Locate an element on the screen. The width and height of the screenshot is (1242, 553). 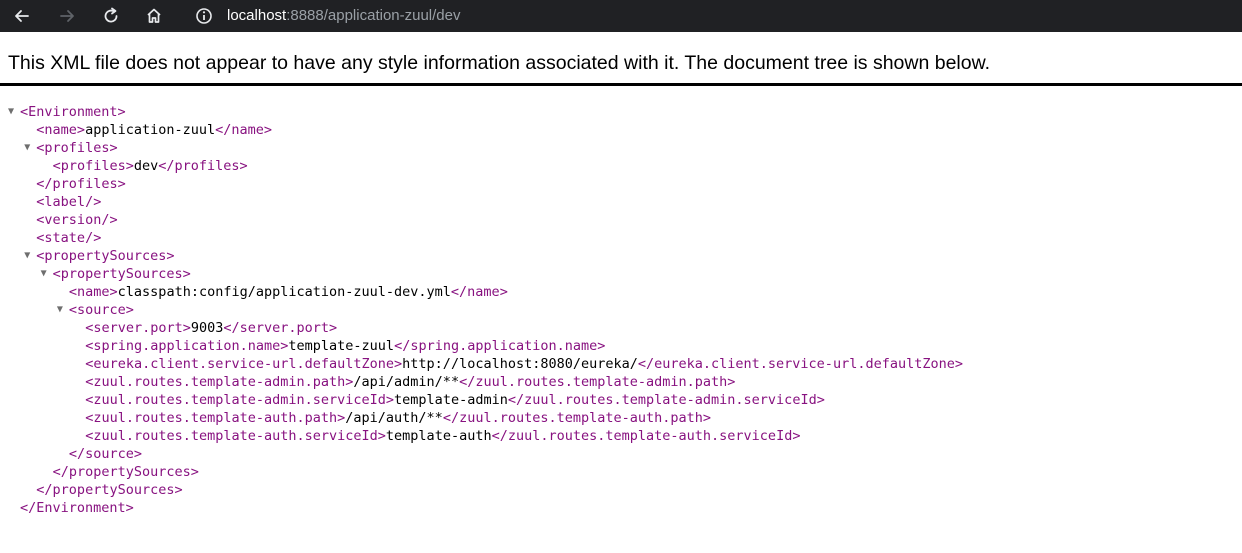
xml-line-content: <state/> is located at coordinates (68, 238).